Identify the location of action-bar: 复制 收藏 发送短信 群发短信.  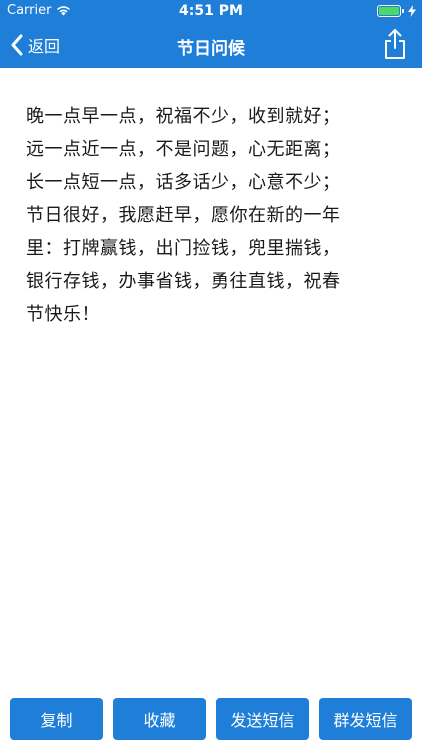
(211, 720).